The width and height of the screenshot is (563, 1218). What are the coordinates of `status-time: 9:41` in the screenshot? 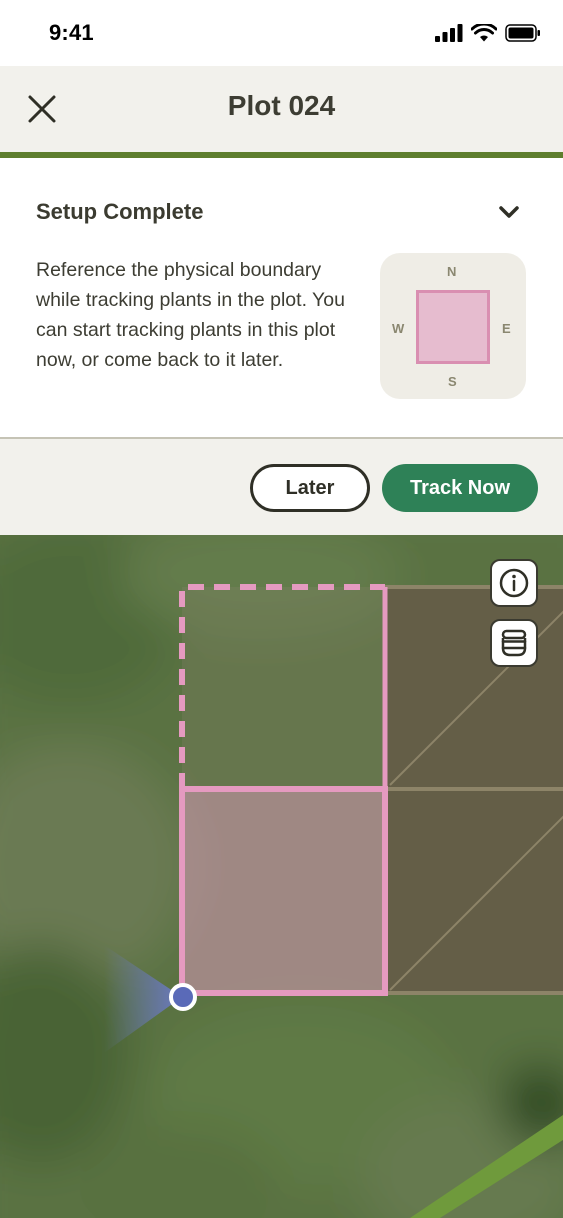 It's located at (71, 32).